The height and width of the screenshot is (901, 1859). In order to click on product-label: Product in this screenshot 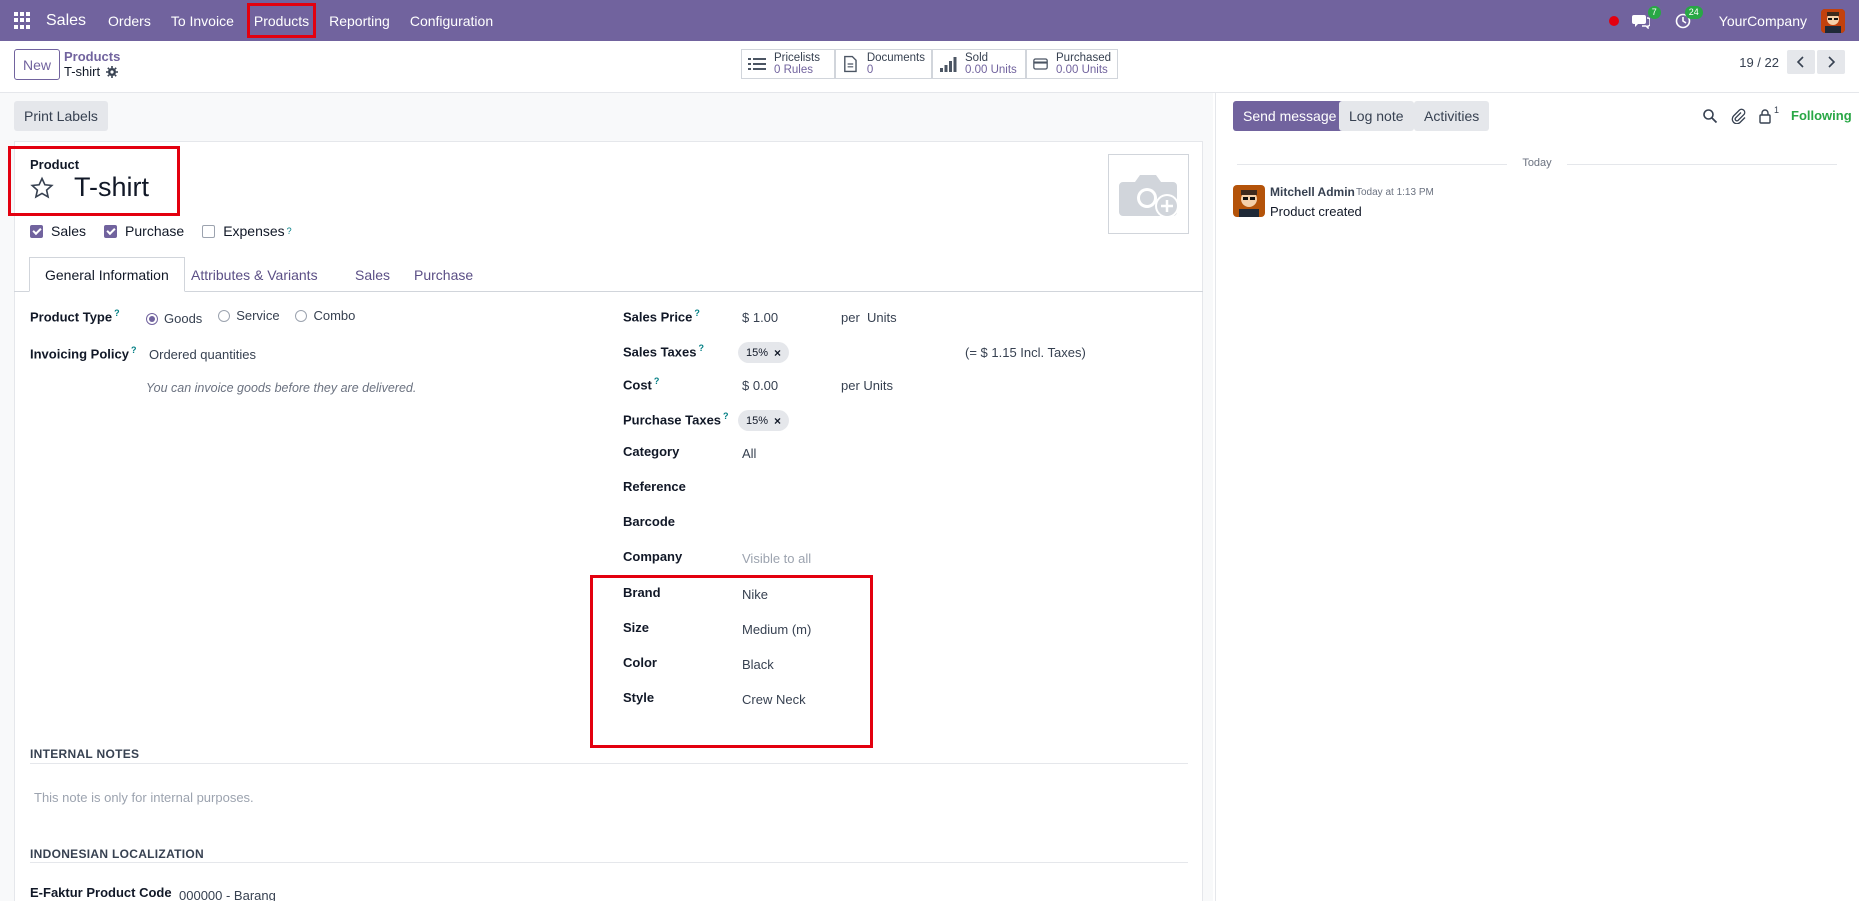, I will do `click(55, 164)`.